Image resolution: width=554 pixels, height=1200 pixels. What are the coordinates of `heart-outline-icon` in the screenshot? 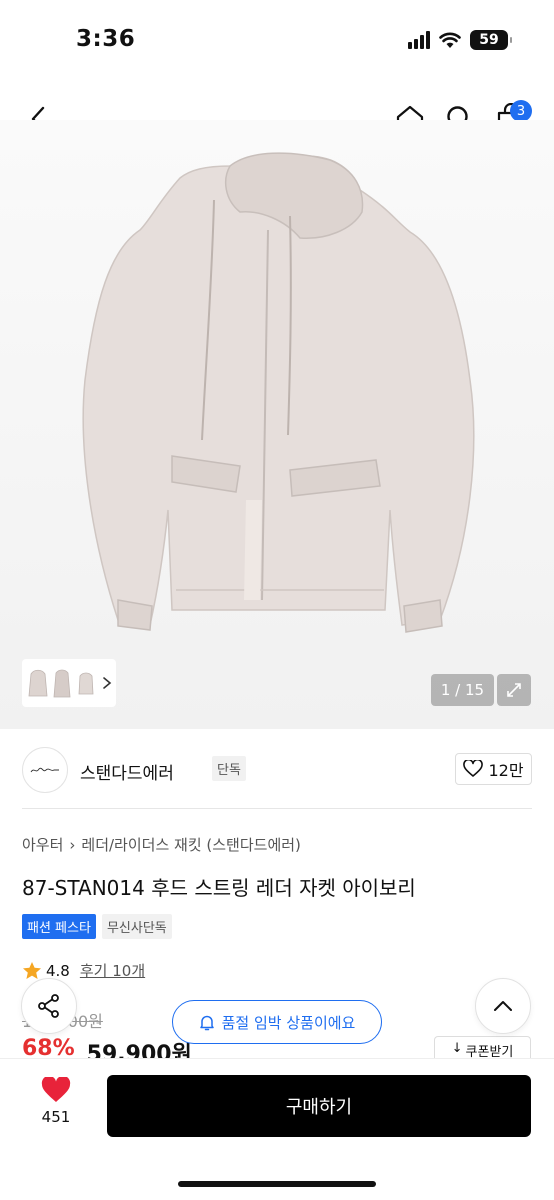 It's located at (473, 768).